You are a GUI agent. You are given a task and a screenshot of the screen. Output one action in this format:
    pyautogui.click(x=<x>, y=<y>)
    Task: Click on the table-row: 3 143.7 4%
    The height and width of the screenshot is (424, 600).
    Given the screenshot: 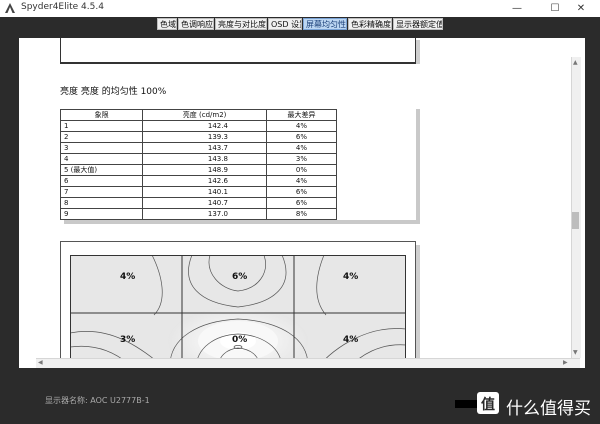 What is the action you would take?
    pyautogui.click(x=198, y=148)
    